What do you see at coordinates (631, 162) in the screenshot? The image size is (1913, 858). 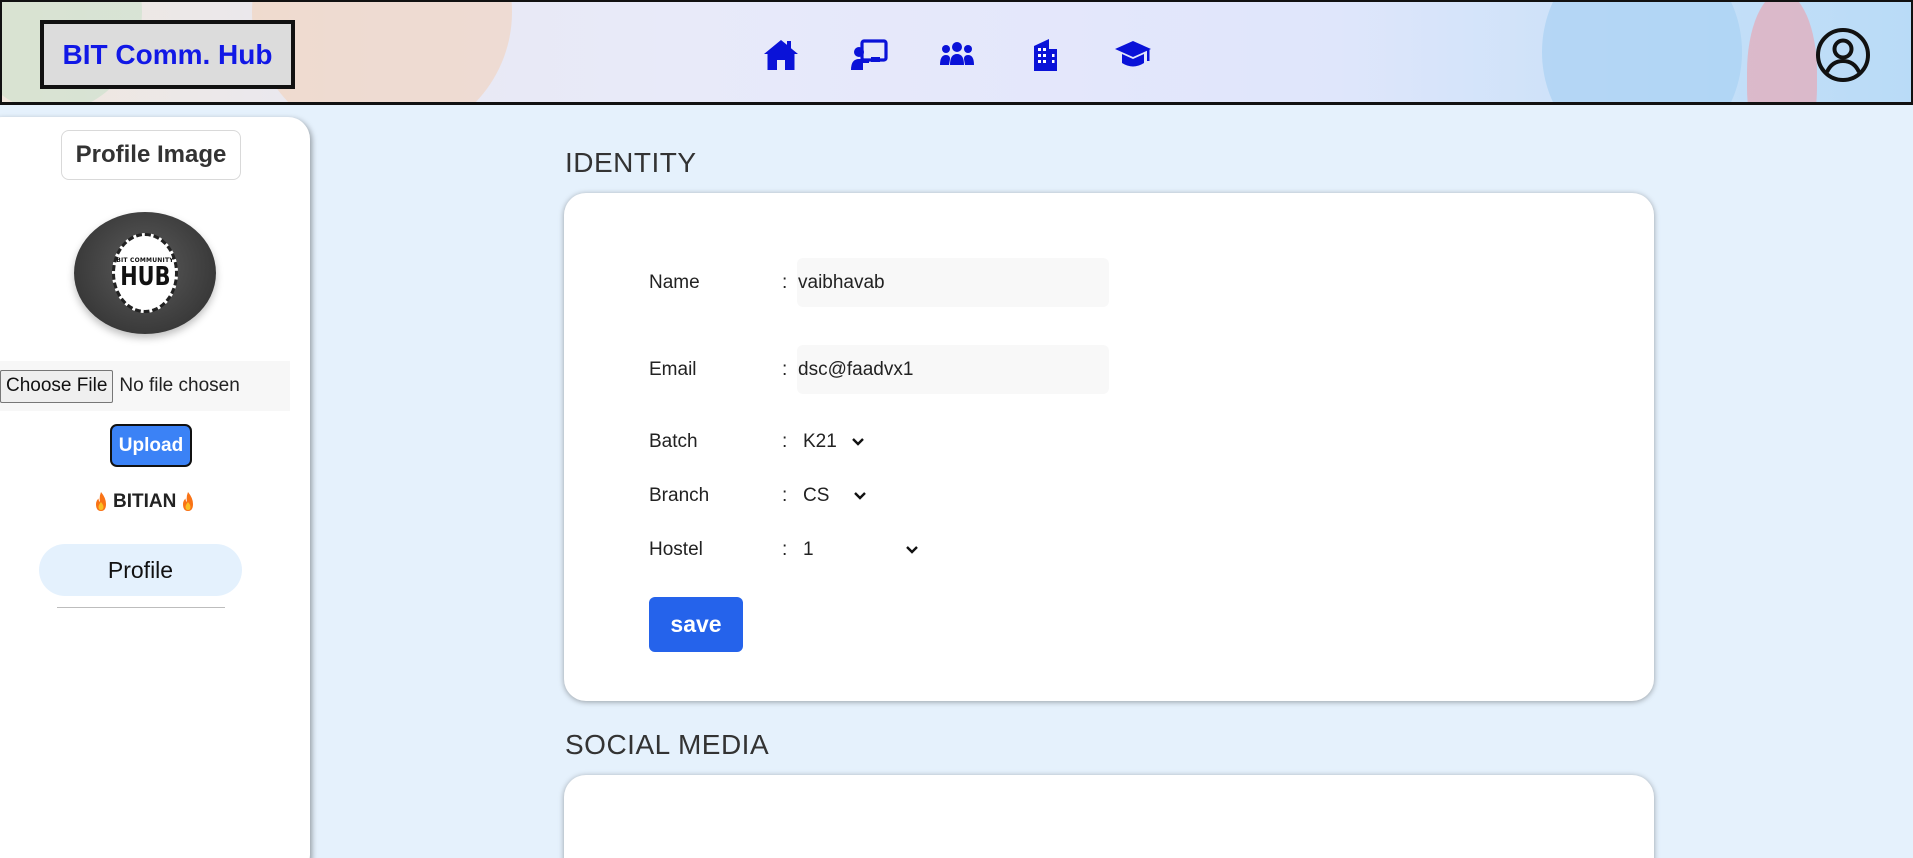 I see `identity-heading: IDENTITY` at bounding box center [631, 162].